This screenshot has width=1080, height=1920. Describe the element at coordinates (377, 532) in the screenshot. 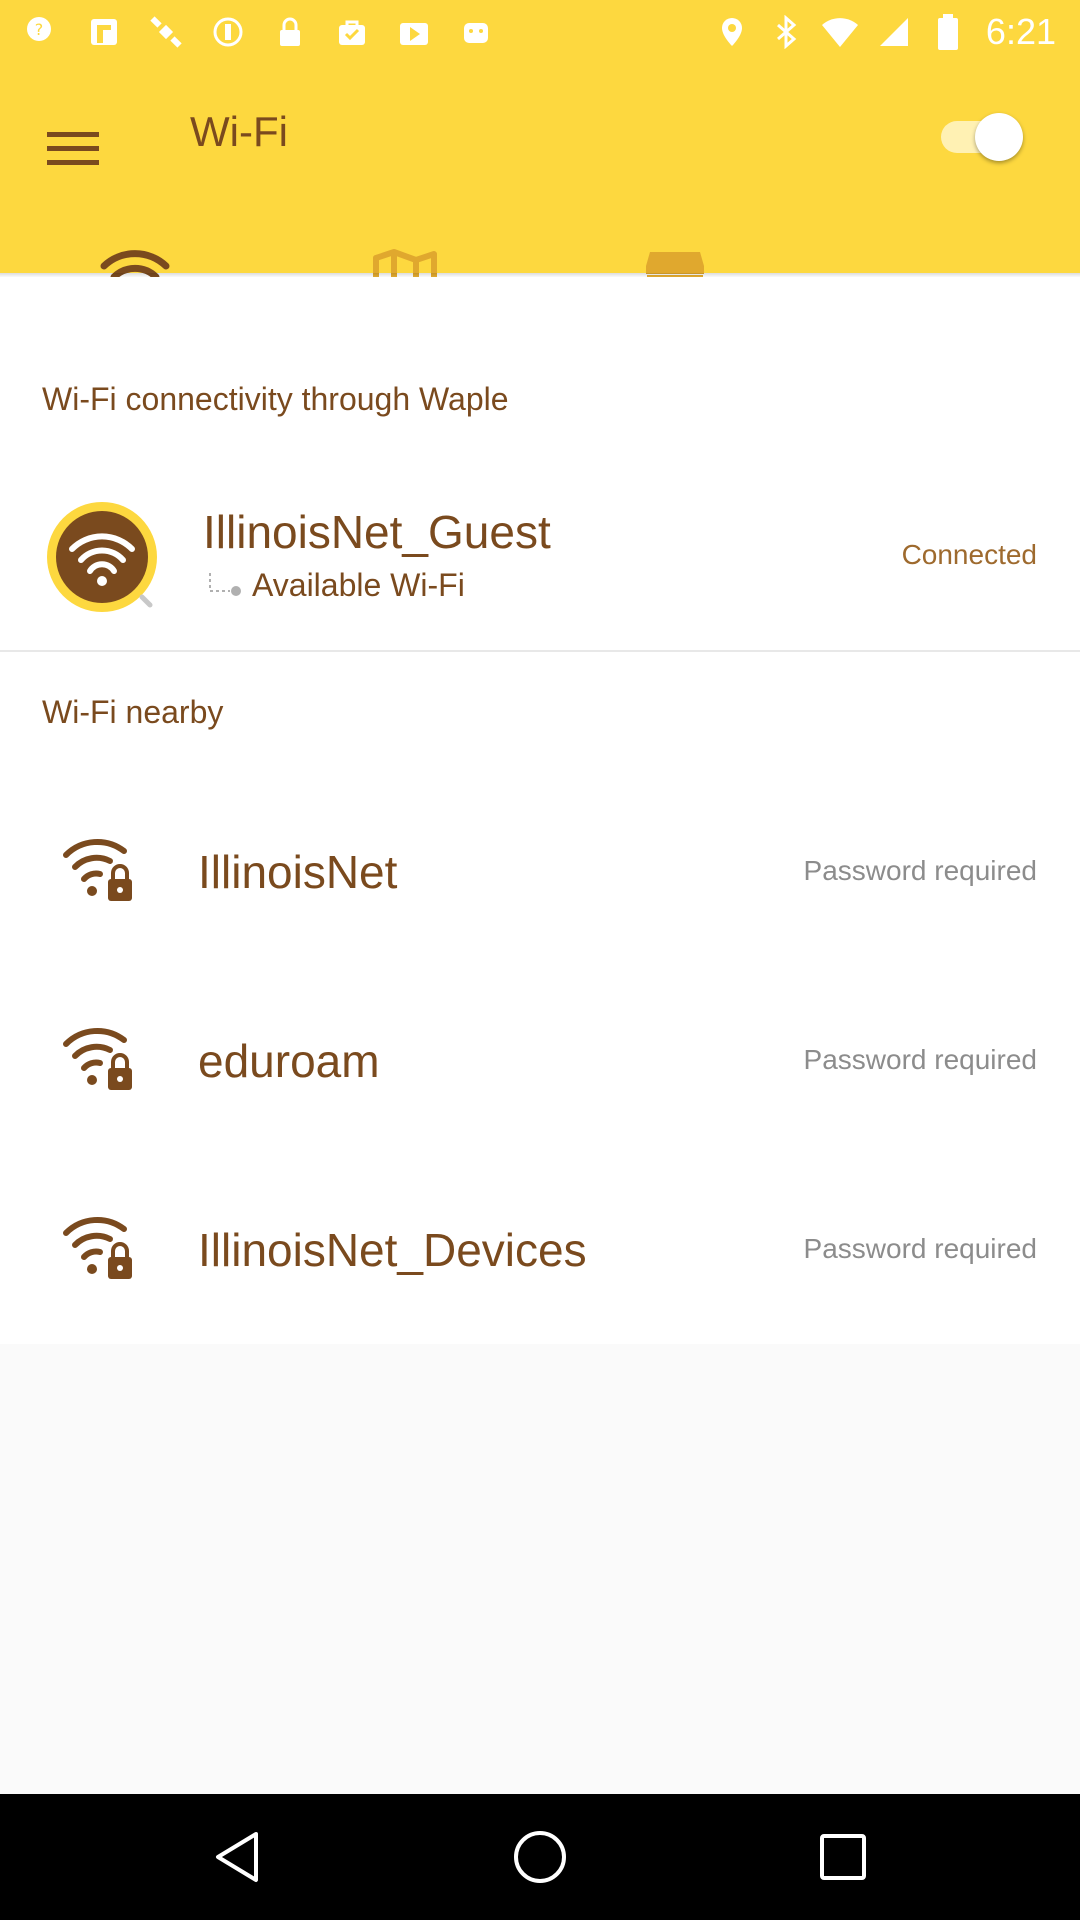

I see `connected-network-name: IllinoisNet_Guest` at that location.